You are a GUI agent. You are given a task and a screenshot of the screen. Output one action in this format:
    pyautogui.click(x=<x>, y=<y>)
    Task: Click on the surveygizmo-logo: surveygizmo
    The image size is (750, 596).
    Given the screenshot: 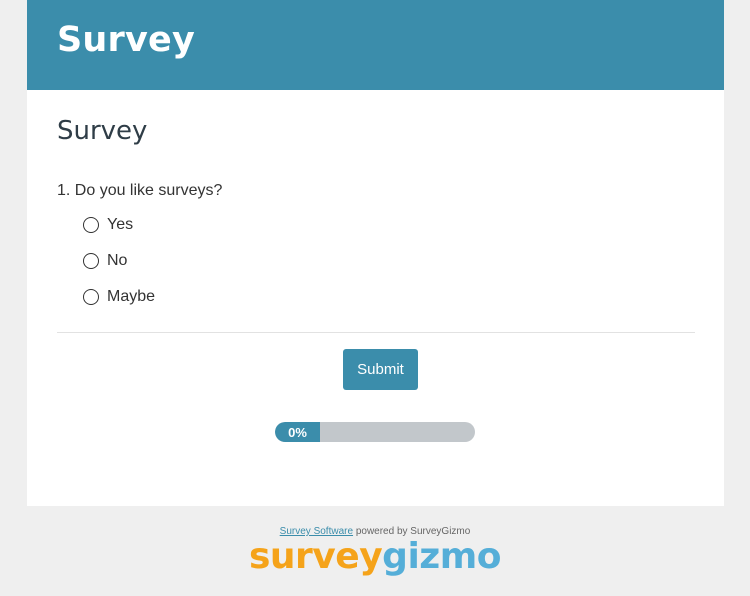 What is the action you would take?
    pyautogui.click(x=375, y=556)
    